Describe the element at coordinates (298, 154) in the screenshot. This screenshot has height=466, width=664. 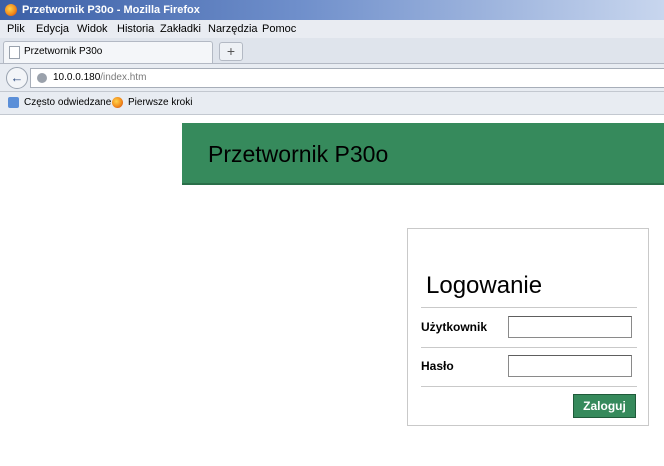
I see `page-title: Przetwornik P30o` at that location.